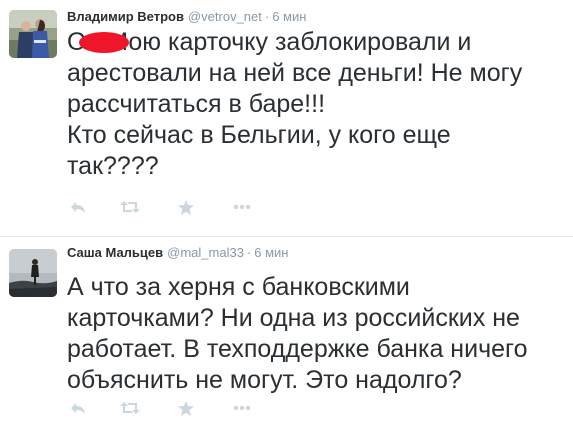 Image resolution: width=573 pixels, height=426 pixels. Describe the element at coordinates (104, 42) in the screenshot. I see `redaction-mark` at that location.